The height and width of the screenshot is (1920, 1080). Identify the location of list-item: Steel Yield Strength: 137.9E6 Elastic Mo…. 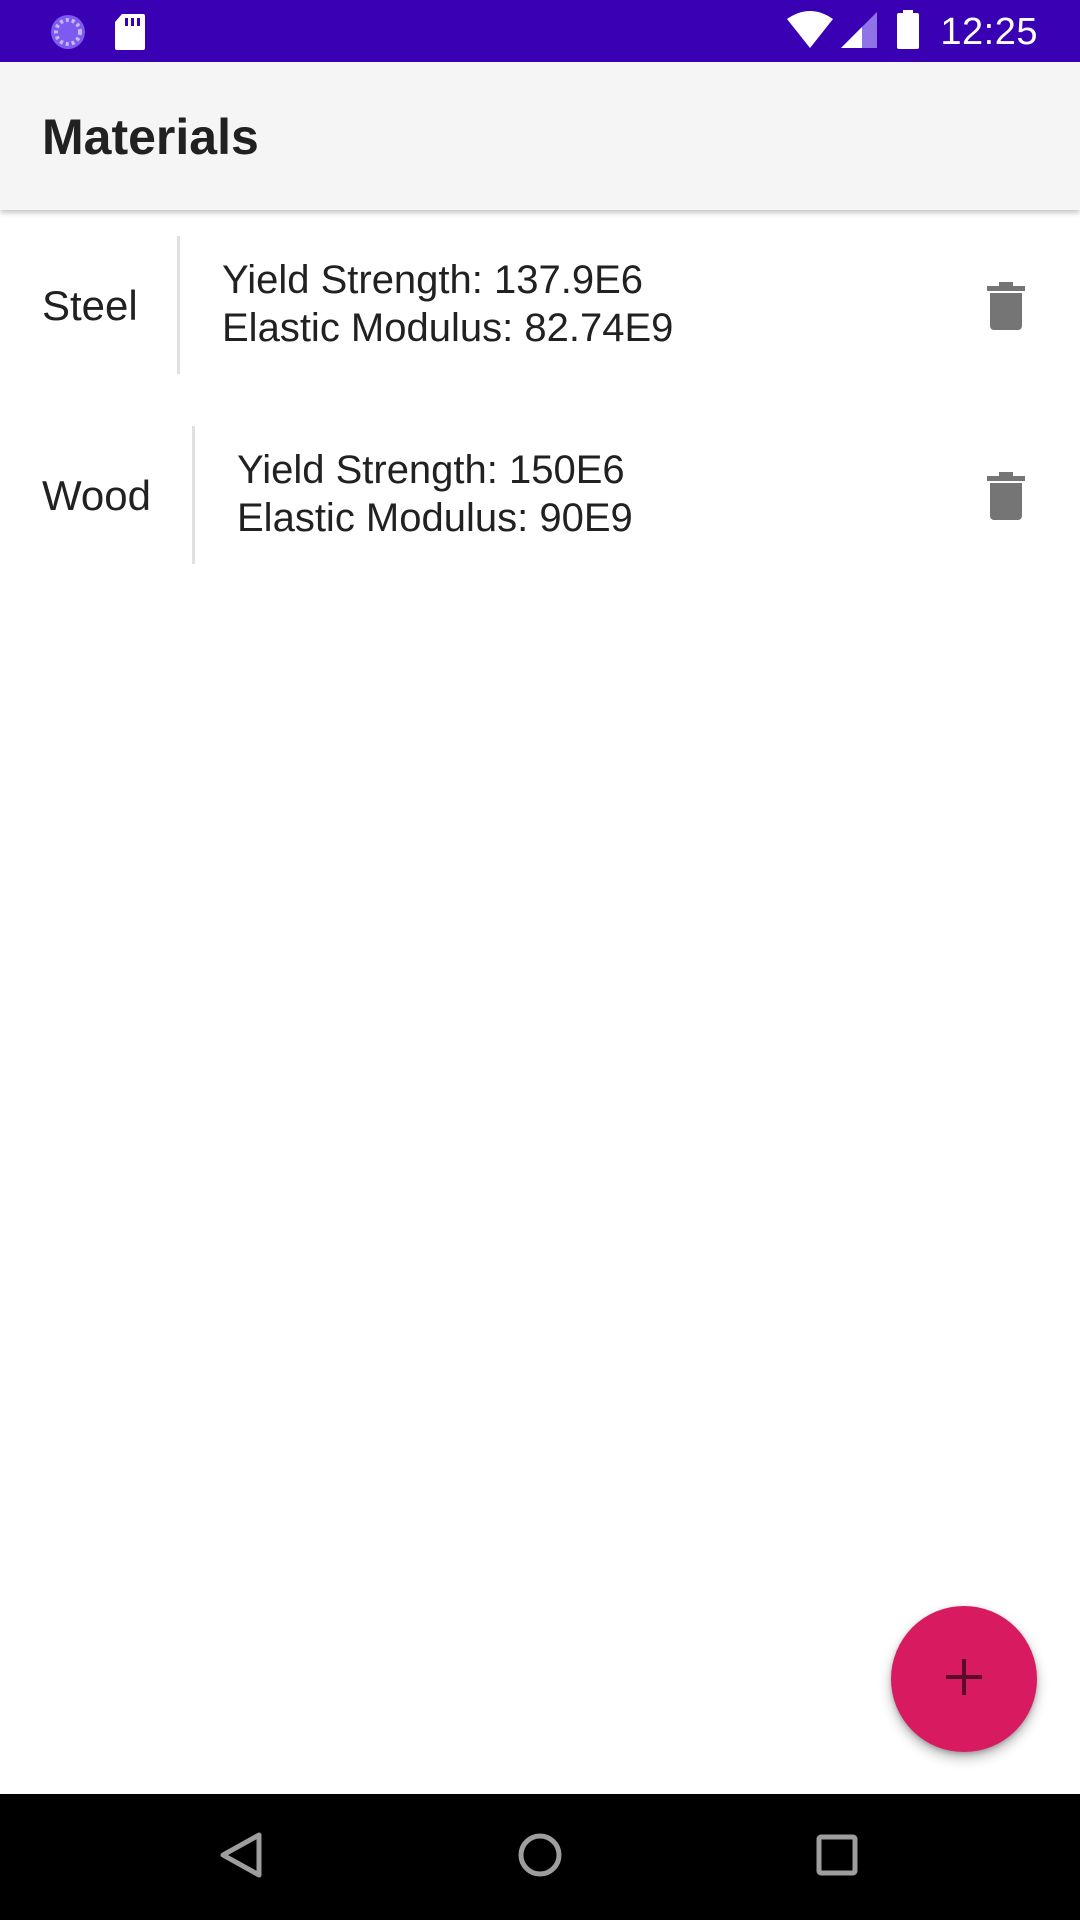
(540, 305).